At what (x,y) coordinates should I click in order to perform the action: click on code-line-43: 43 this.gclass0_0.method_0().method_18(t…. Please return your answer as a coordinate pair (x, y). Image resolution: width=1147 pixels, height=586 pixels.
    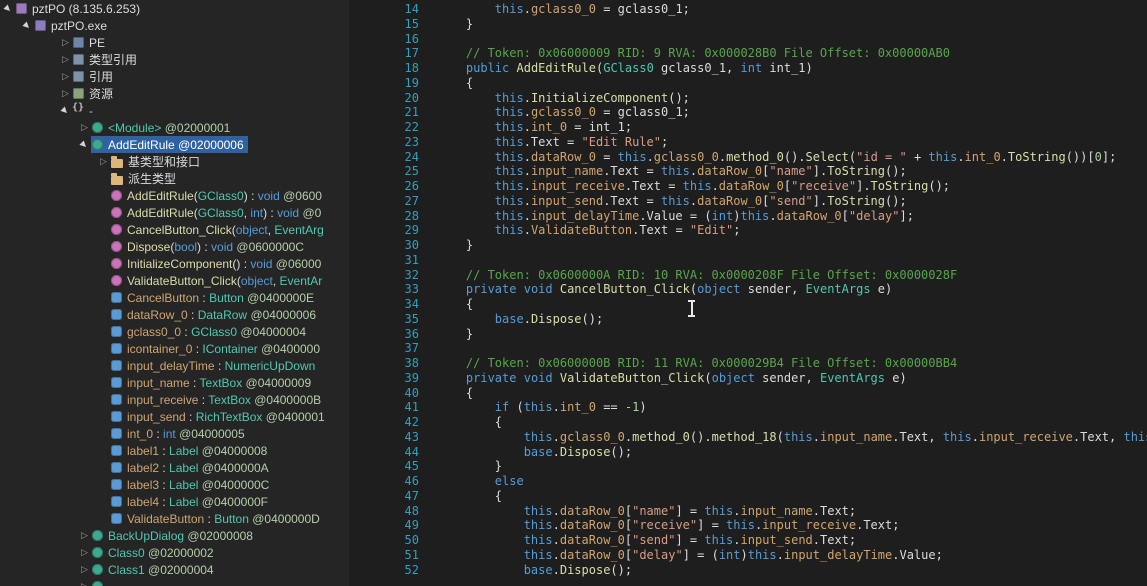
    Looking at the image, I should click on (748, 437).